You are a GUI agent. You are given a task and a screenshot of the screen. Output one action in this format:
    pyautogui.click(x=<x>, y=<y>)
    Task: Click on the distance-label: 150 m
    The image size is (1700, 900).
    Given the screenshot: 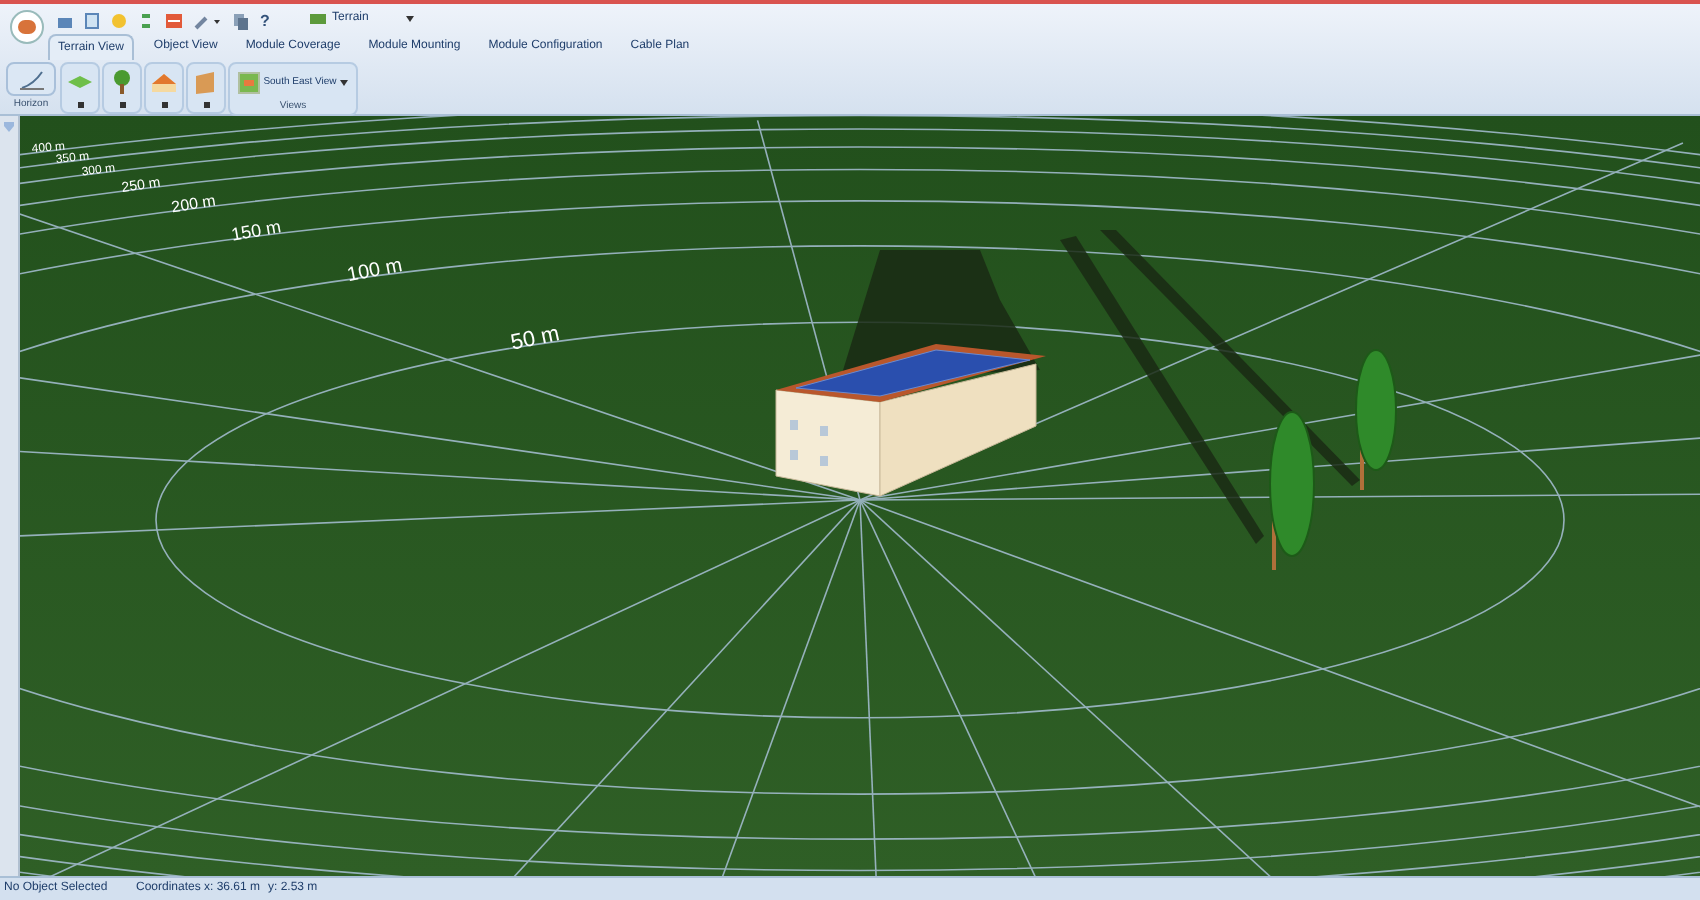 What is the action you would take?
    pyautogui.click(x=256, y=230)
    